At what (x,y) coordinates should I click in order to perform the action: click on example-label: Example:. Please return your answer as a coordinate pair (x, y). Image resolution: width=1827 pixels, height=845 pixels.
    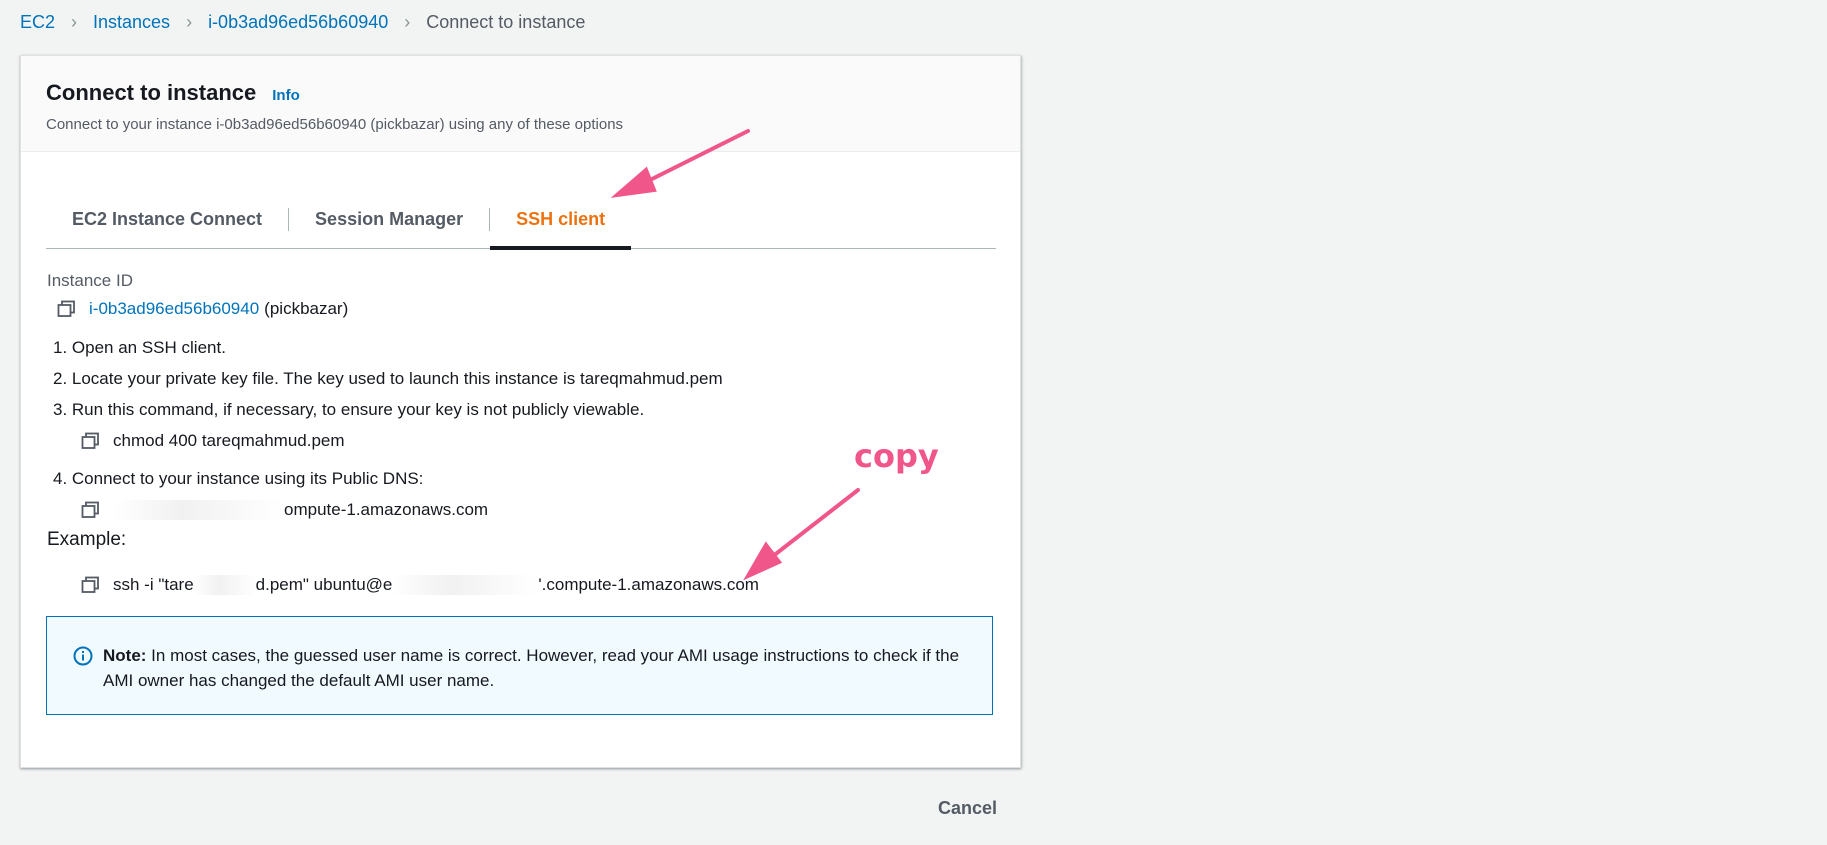
    Looking at the image, I should click on (87, 539).